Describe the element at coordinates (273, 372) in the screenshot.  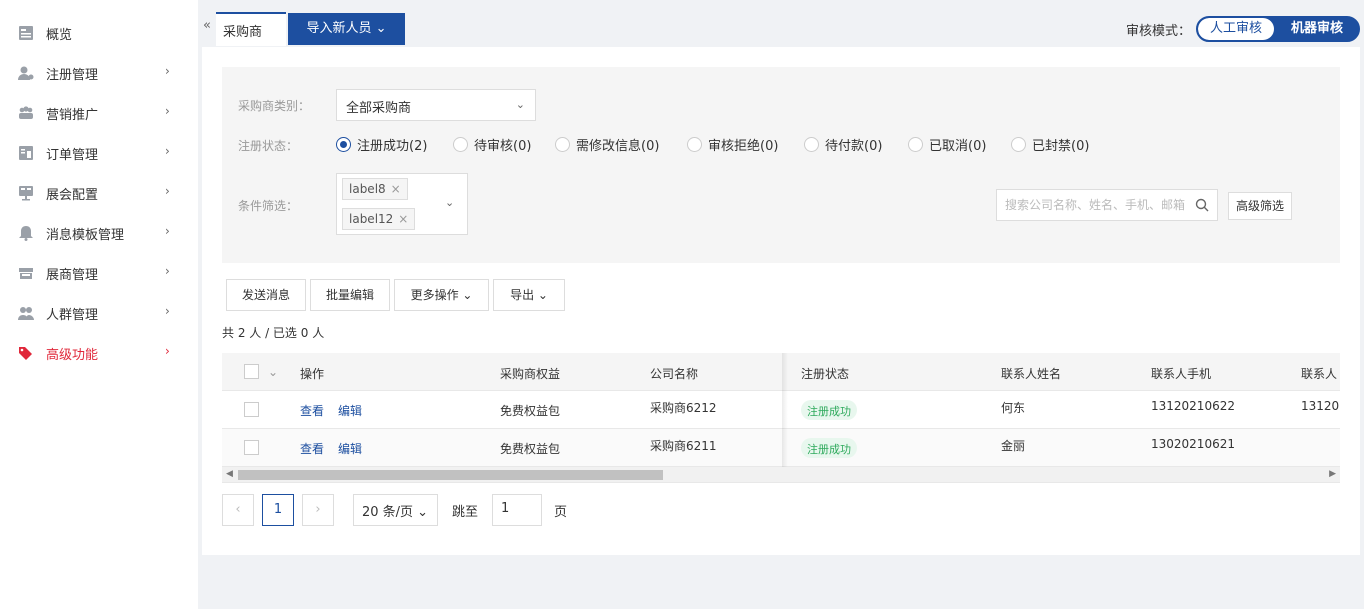
I see `chevron-down-icon: ⌄` at that location.